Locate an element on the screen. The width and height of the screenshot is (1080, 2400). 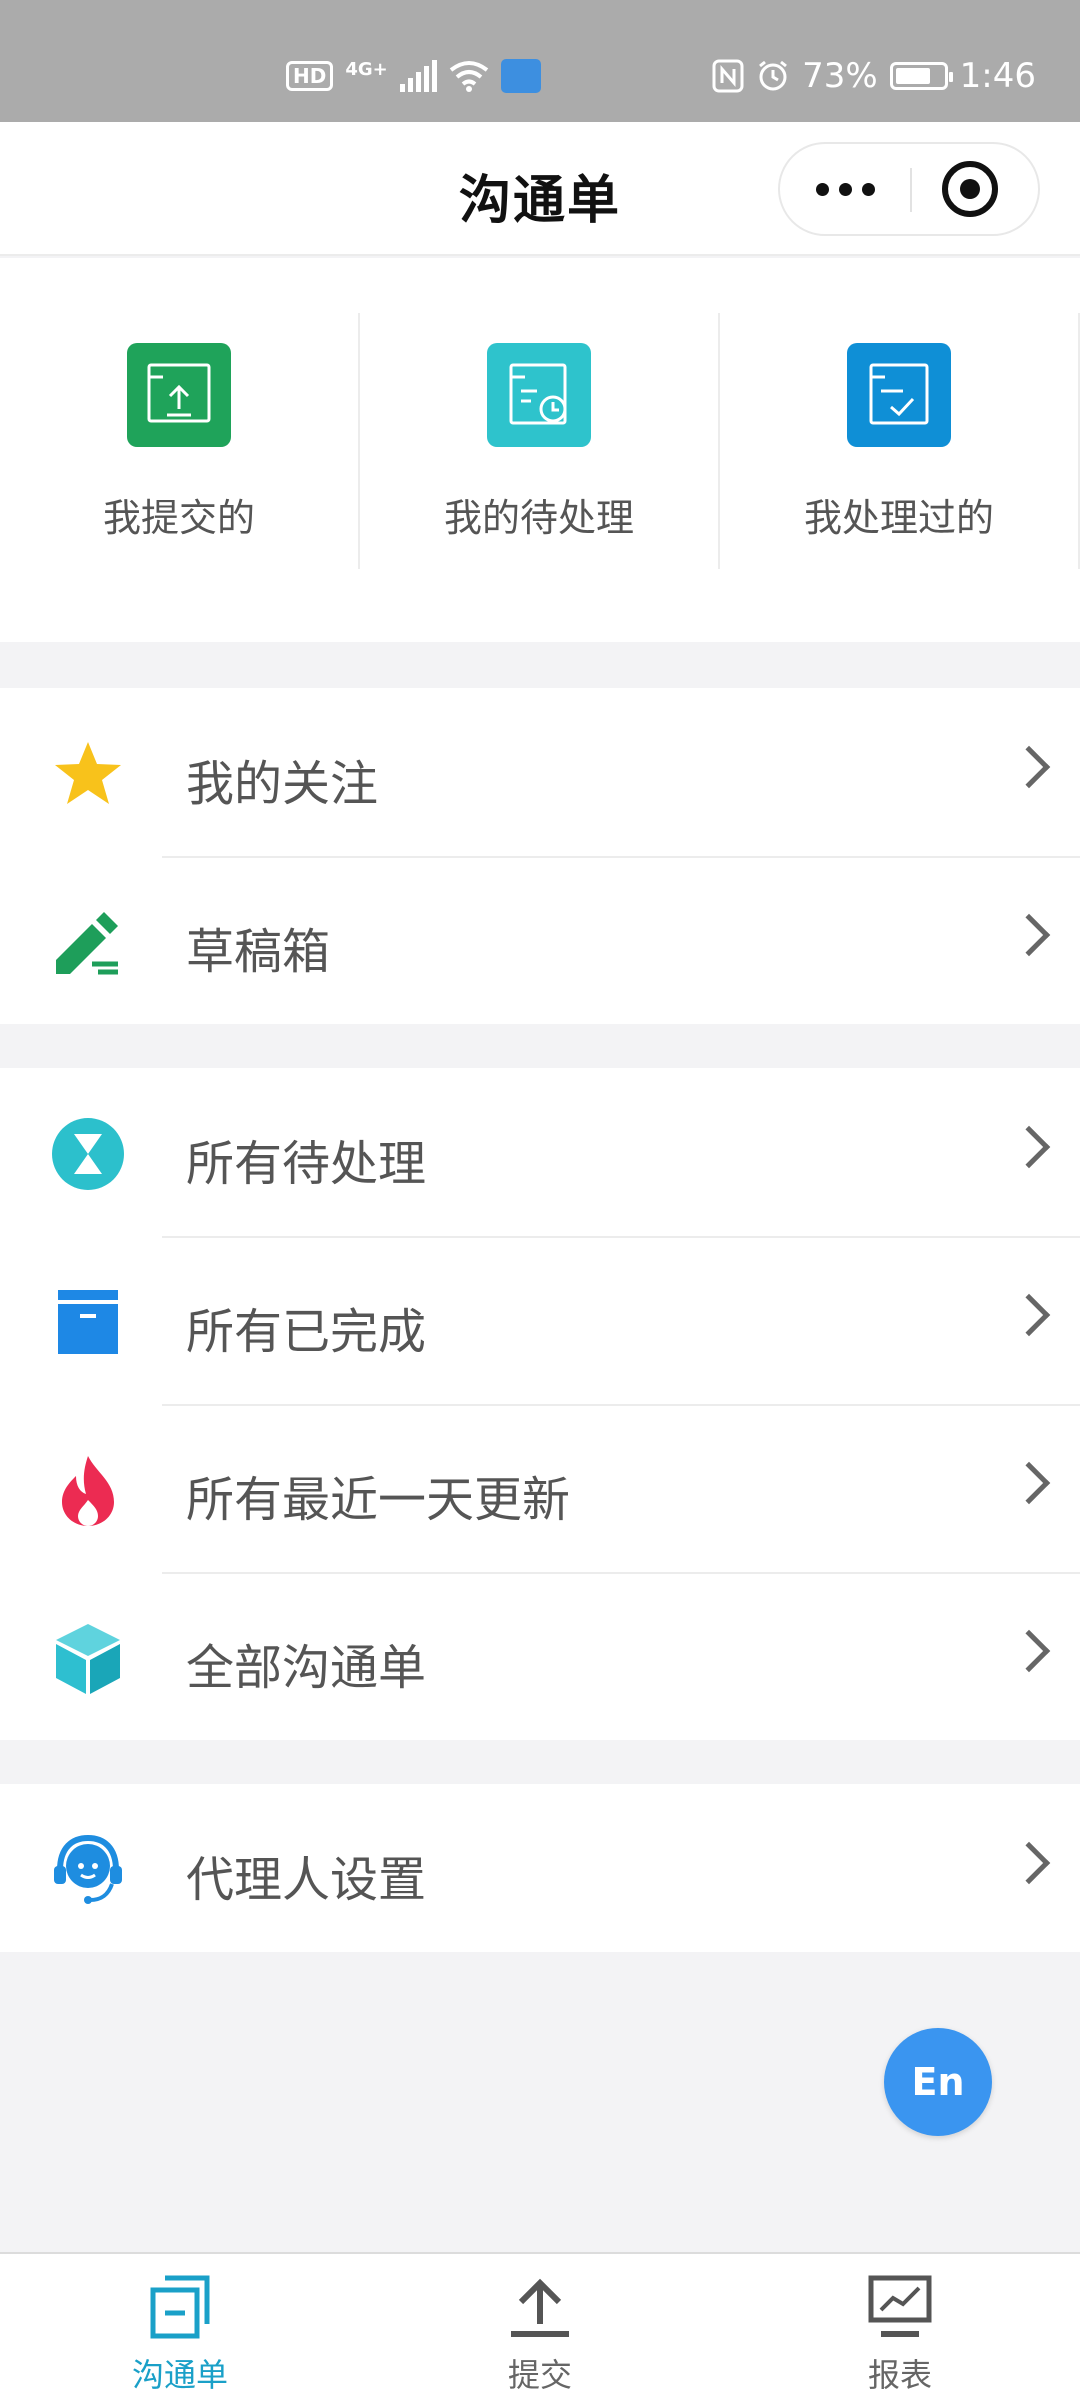
menu-item-label: 全部沟通单 is located at coordinates (306, 1668).